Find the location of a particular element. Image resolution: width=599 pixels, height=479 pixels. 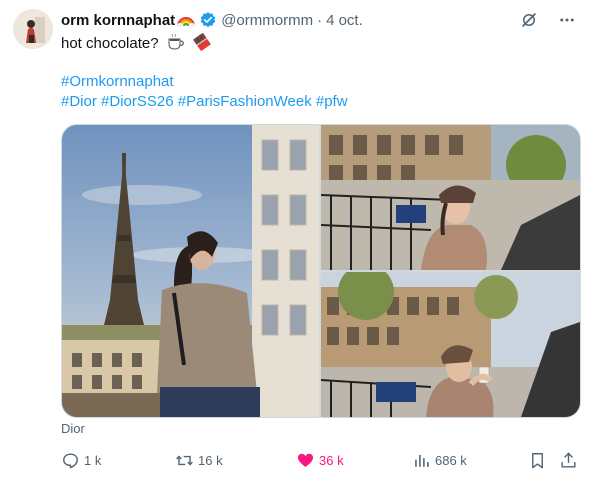

avatar is located at coordinates (33, 29).